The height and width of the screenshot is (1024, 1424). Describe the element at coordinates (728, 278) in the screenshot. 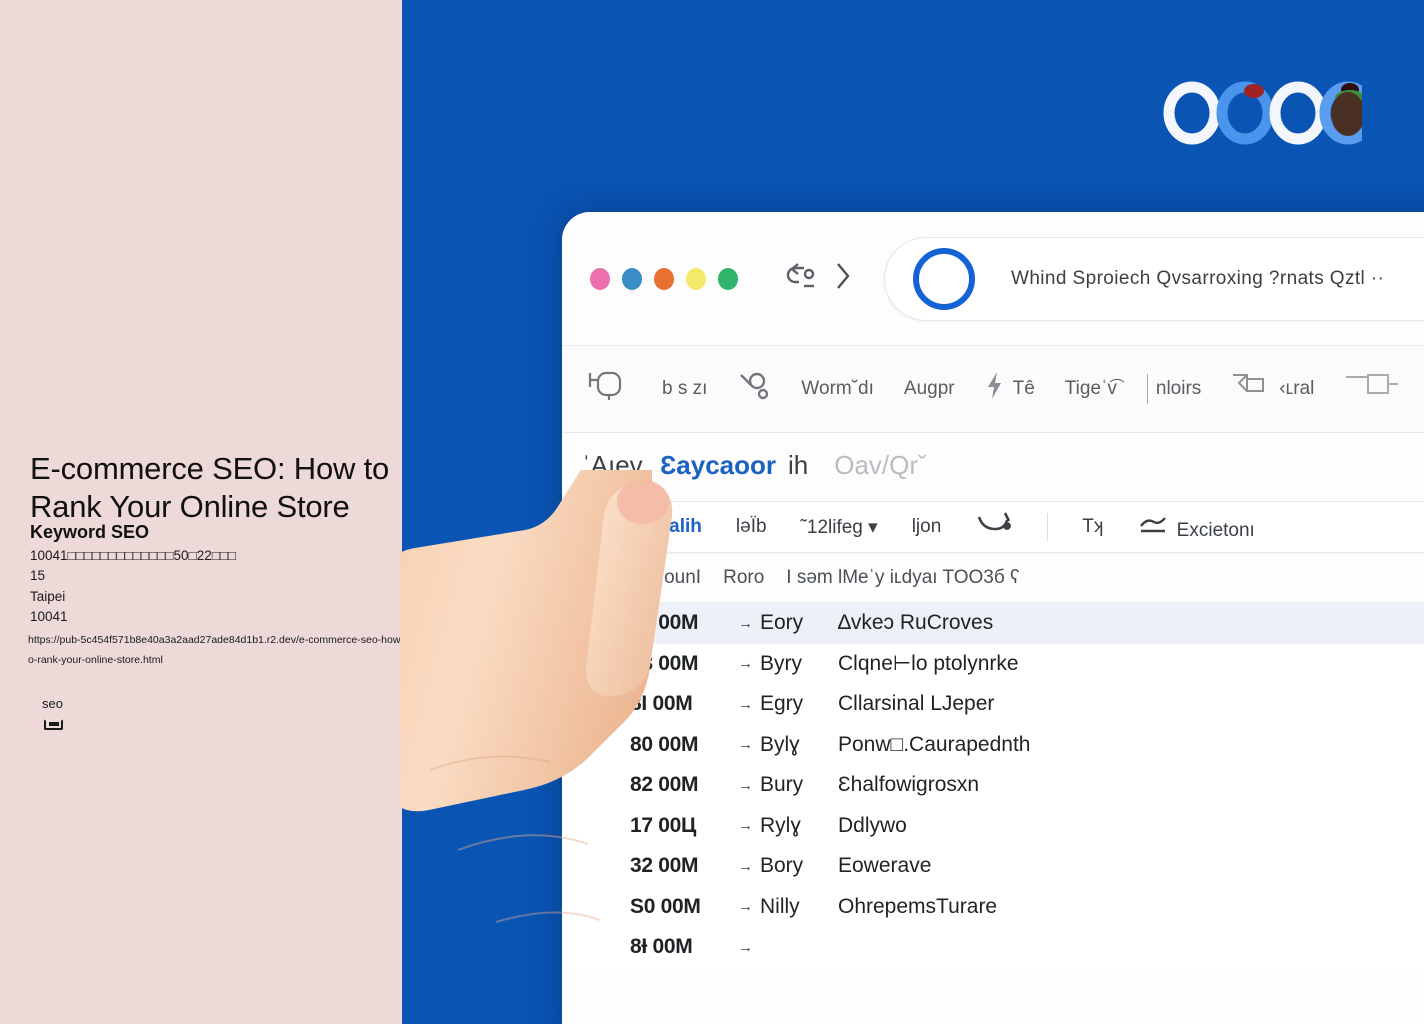

I see `green-dot` at that location.